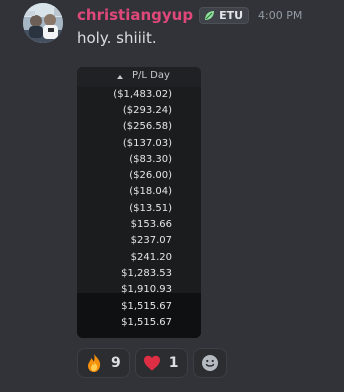 The image size is (344, 392). I want to click on value-cell: ($18.04), so click(150, 192).